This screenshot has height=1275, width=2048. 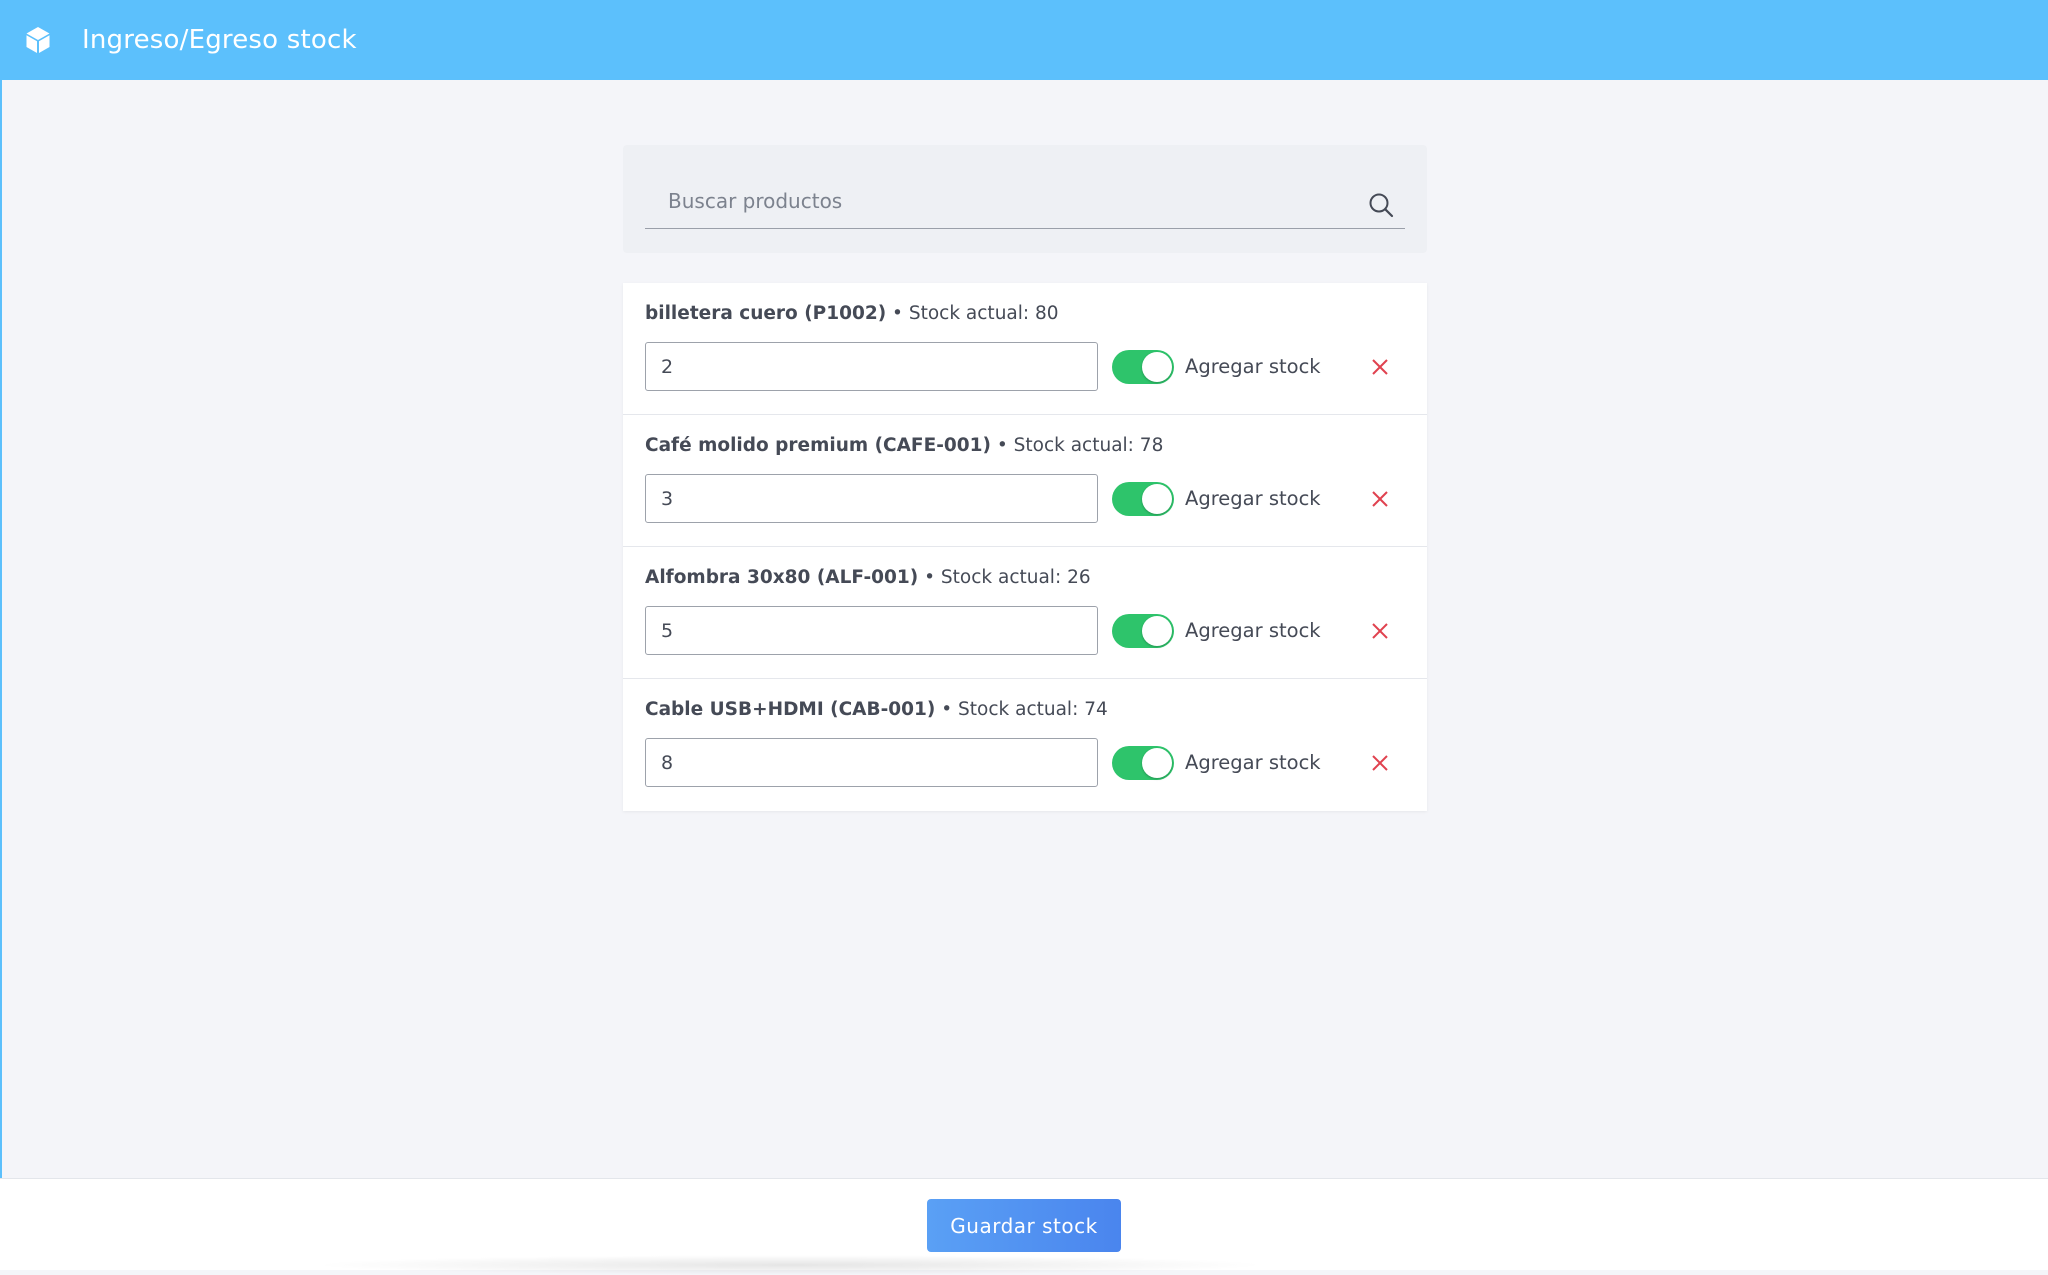 What do you see at coordinates (1024, 40) in the screenshot?
I see `top-bar: Ingreso/Egreso stock` at bounding box center [1024, 40].